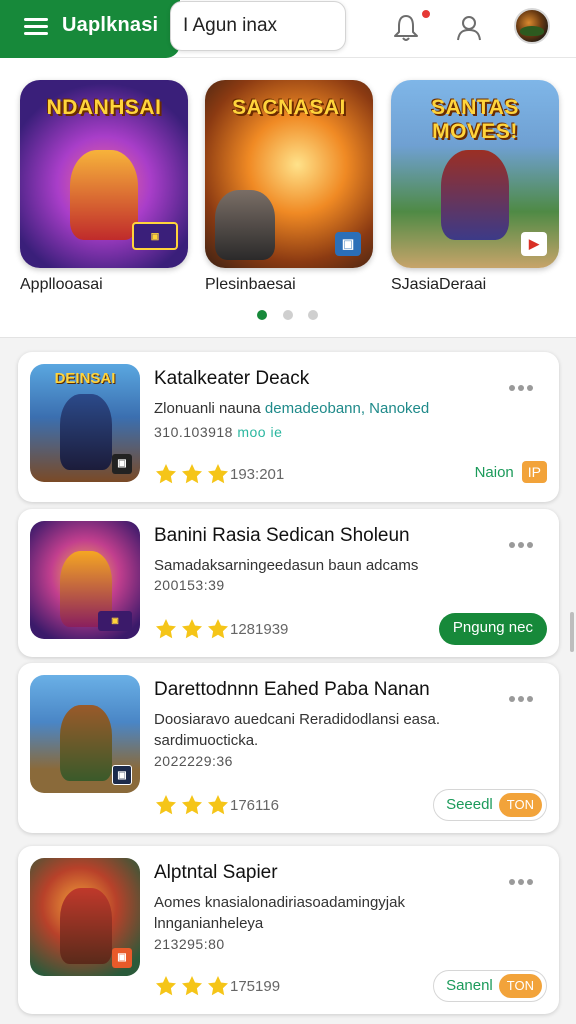  I want to click on user-icon, so click(469, 28).